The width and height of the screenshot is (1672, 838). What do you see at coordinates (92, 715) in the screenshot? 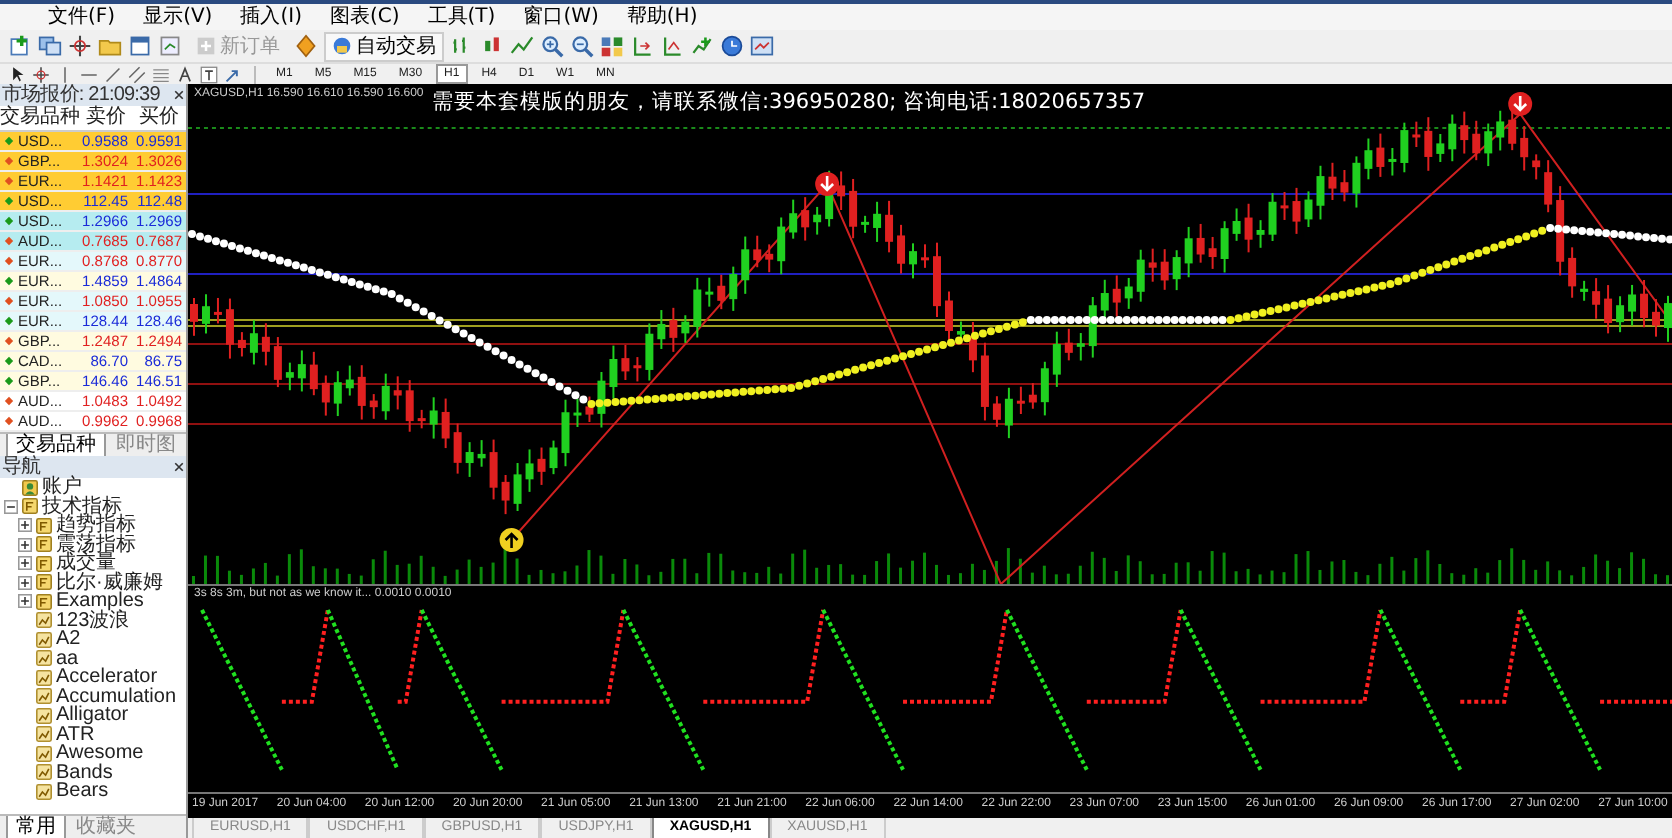
I see `navigator-item: Alligator` at bounding box center [92, 715].